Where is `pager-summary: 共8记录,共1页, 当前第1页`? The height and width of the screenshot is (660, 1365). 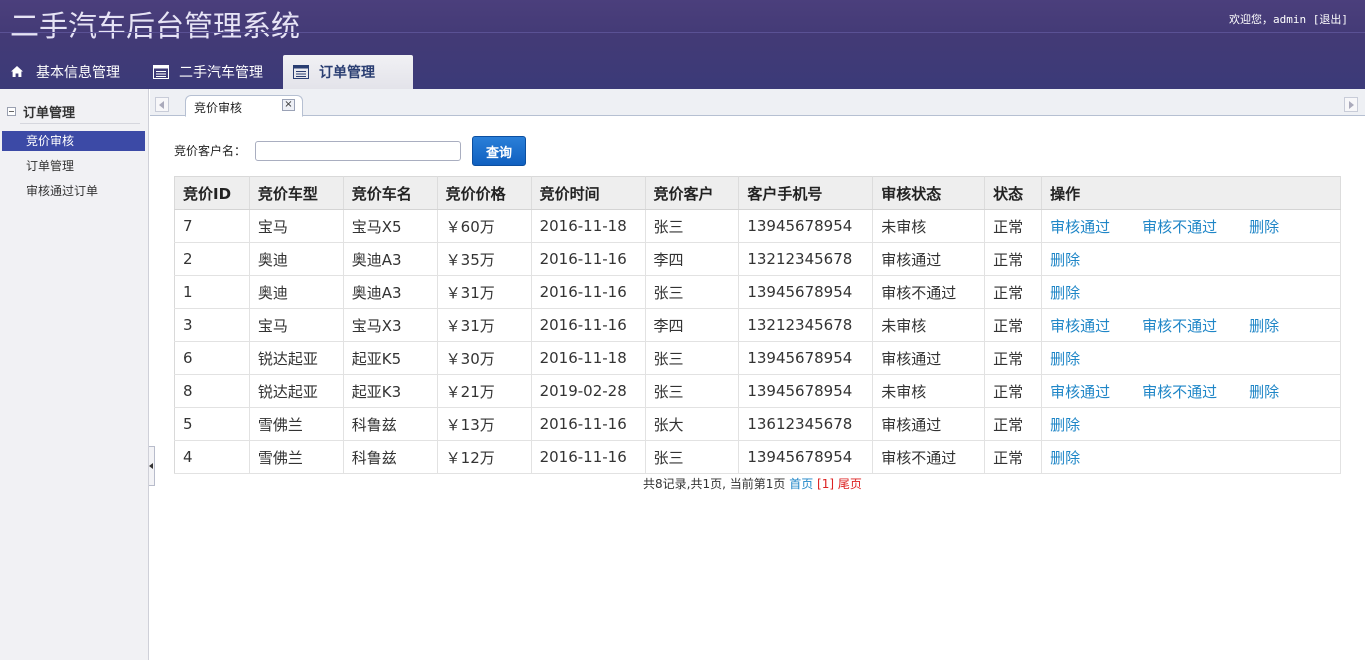
pager-summary: 共8记录,共1页, 当前第1页 is located at coordinates (714, 484).